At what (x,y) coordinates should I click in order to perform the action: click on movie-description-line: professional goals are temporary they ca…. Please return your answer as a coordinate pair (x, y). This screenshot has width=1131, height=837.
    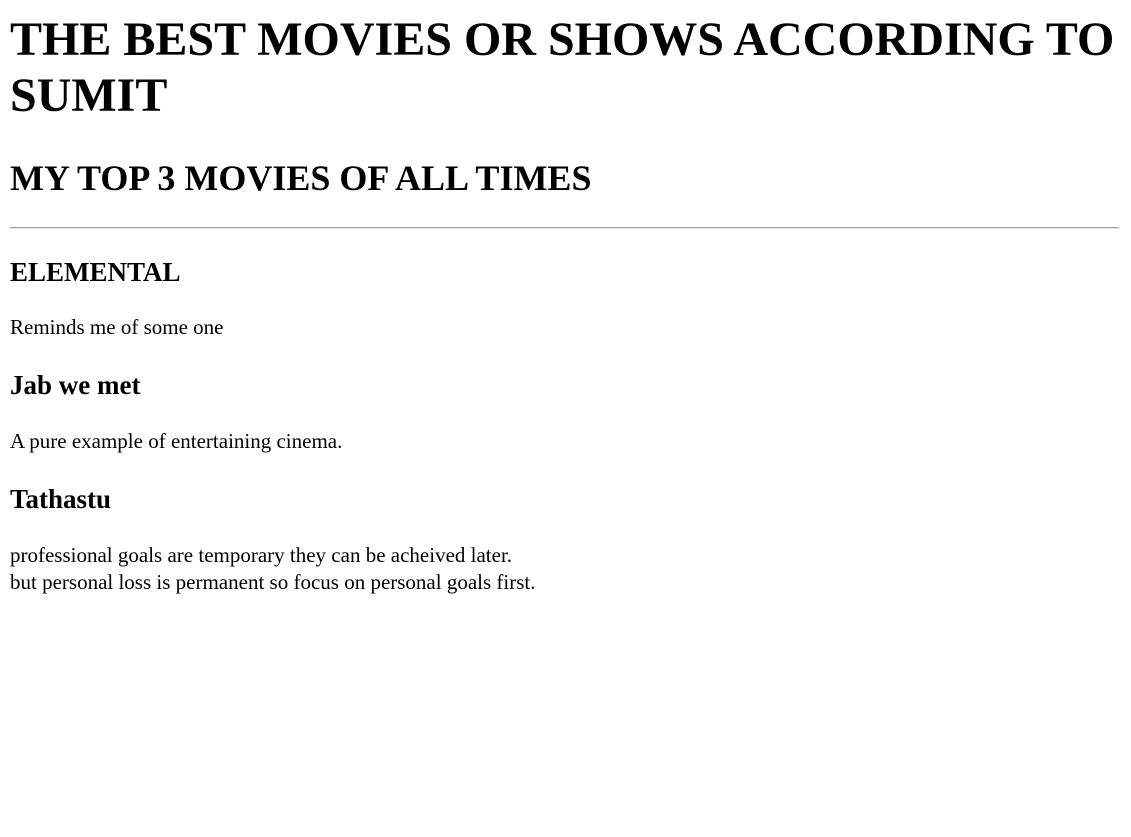
    Looking at the image, I should click on (261, 555).